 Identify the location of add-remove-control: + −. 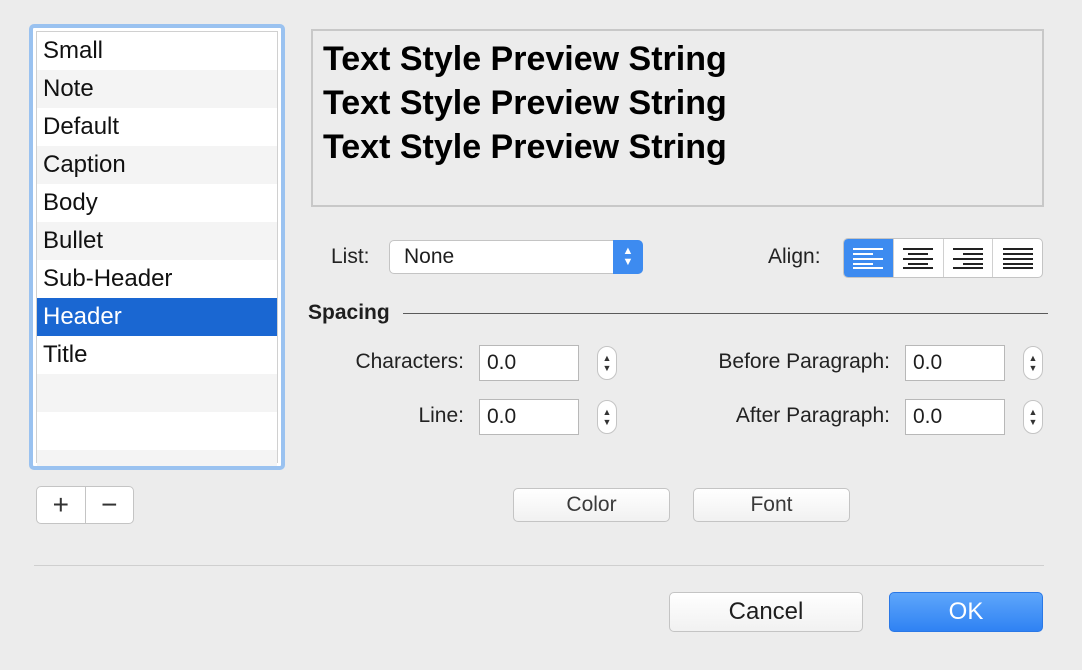
(85, 505).